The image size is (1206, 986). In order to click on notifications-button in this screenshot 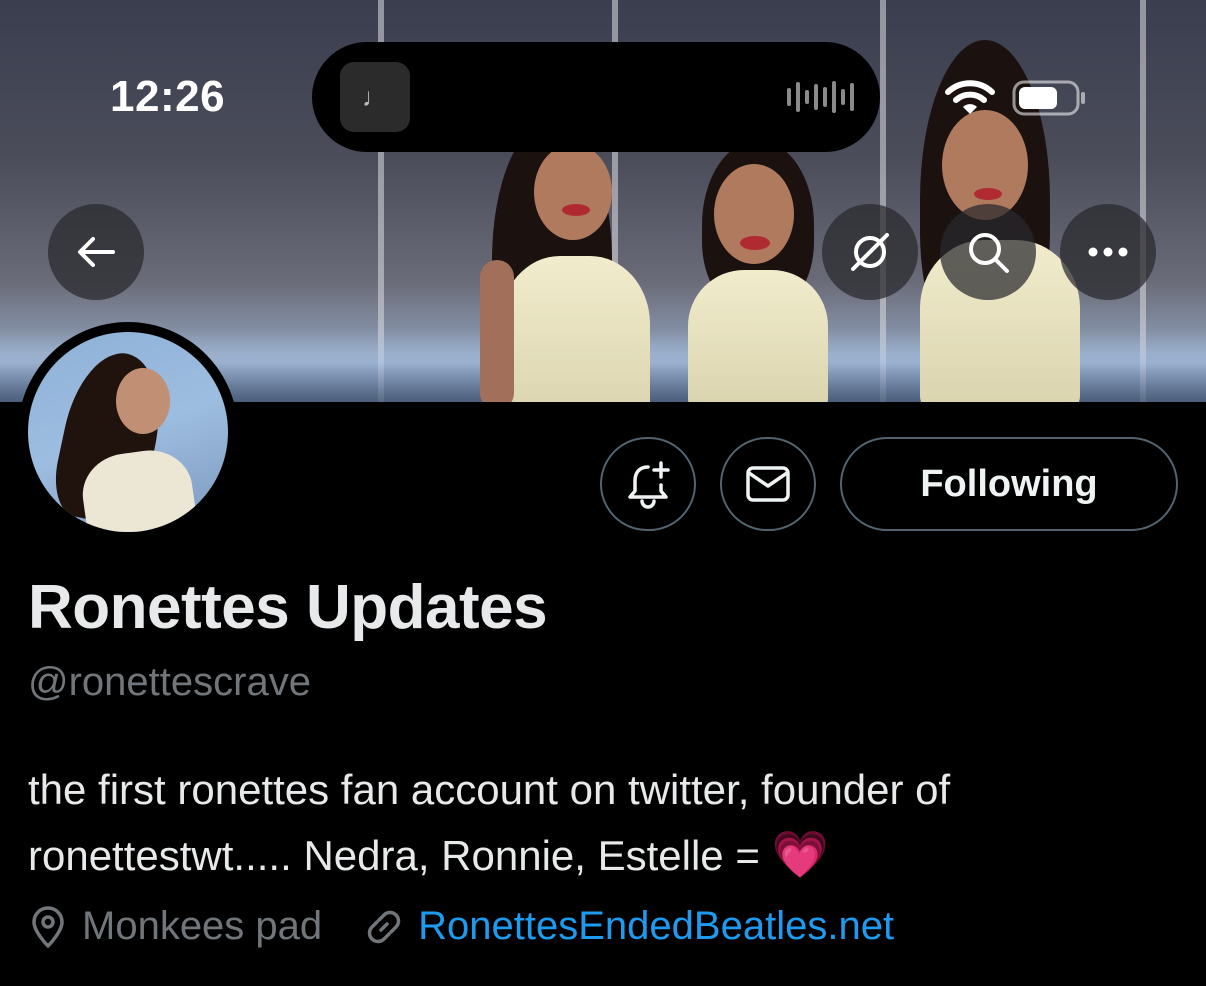, I will do `click(648, 484)`.